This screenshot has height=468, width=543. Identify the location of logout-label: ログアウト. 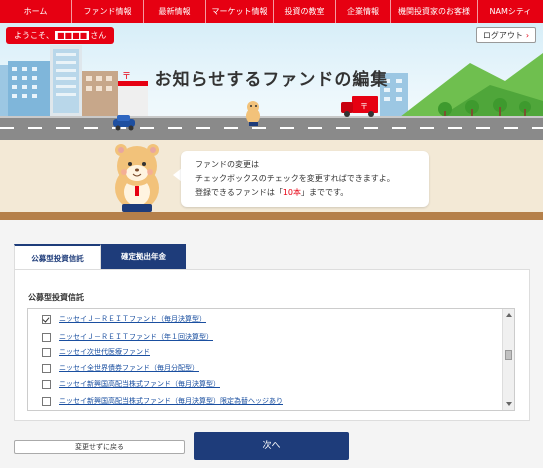
(502, 35).